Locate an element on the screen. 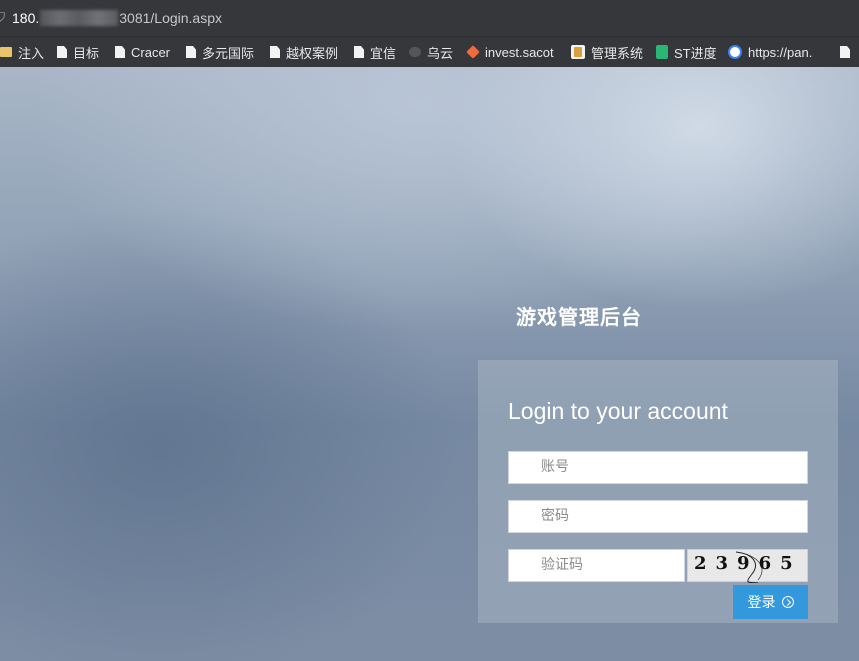  bookmark-item-wuyun: 乌云 is located at coordinates (431, 52).